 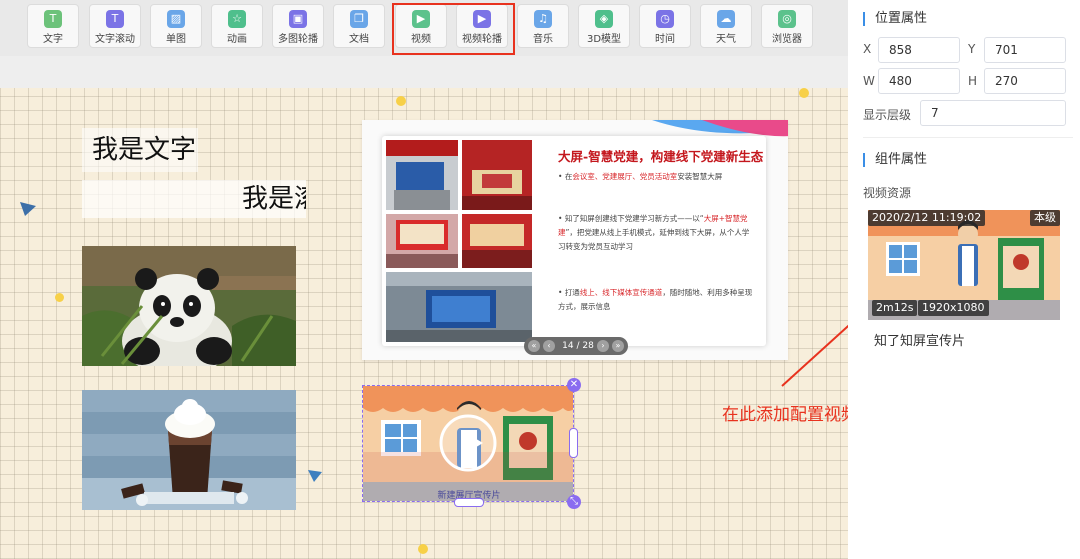 What do you see at coordinates (895, 19) in the screenshot?
I see `position-section-title: 位置属性` at bounding box center [895, 19].